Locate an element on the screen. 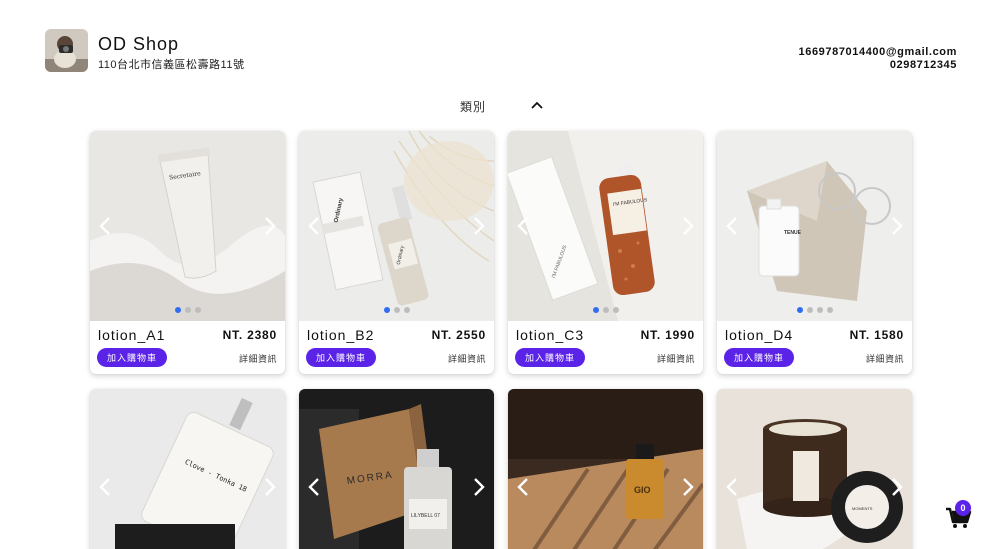 The height and width of the screenshot is (549, 1000). candle-label: MOMENTS is located at coordinates (862, 508).